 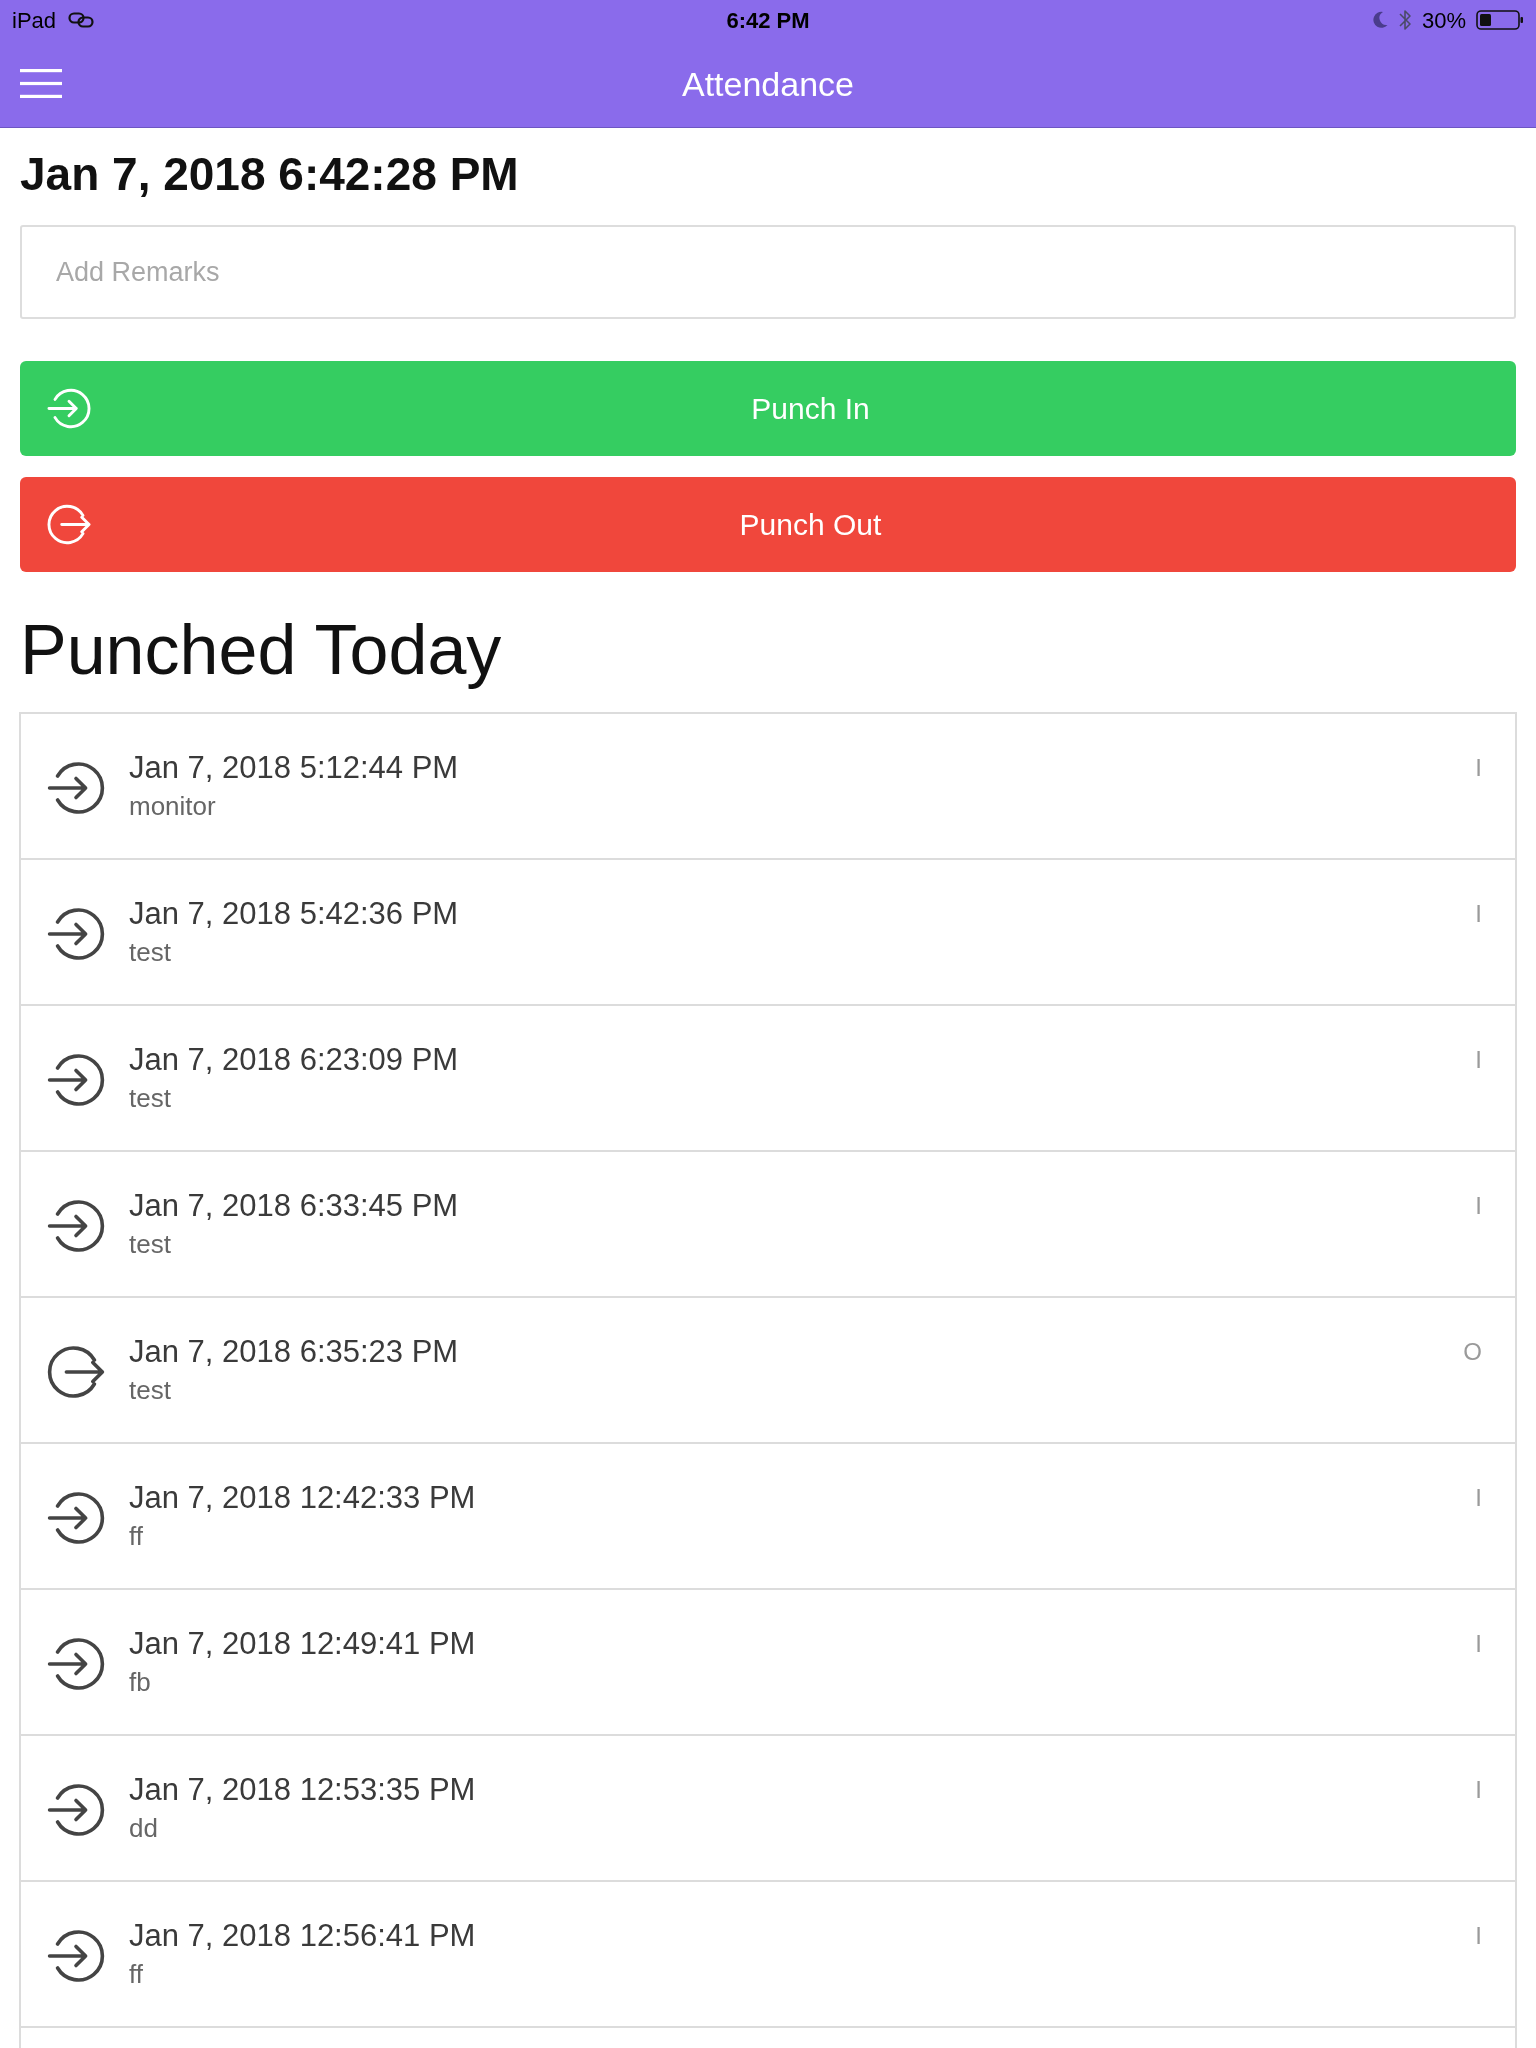 What do you see at coordinates (302, 1498) in the screenshot?
I see `punch-time: Jan 7, 2018 12:42:33 PM` at bounding box center [302, 1498].